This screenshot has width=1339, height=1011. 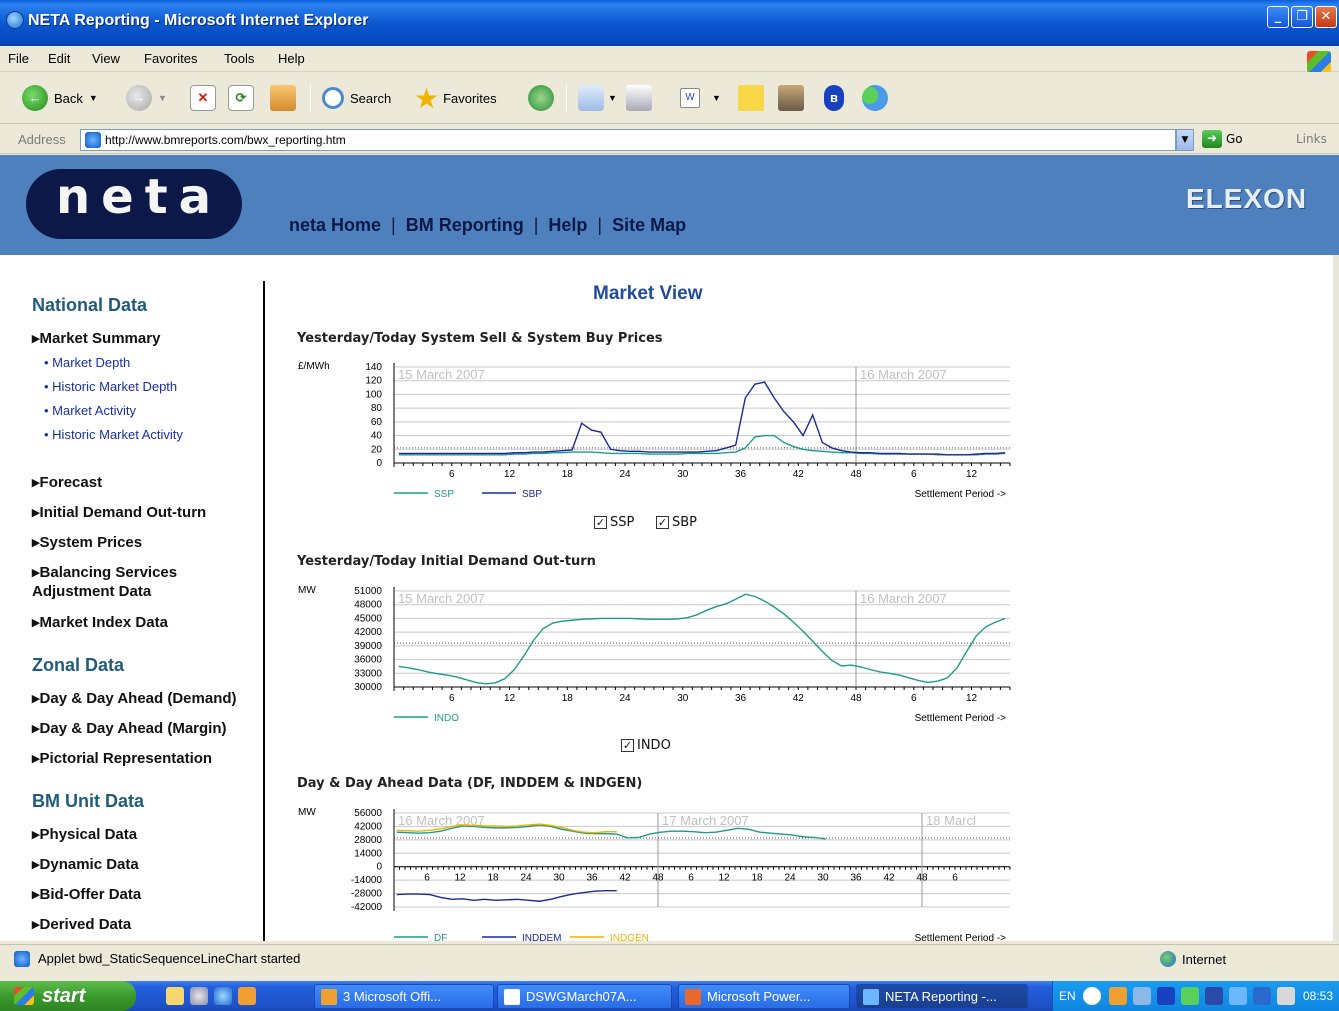 I want to click on bluetooth-icon: ʙ, so click(x=834, y=98).